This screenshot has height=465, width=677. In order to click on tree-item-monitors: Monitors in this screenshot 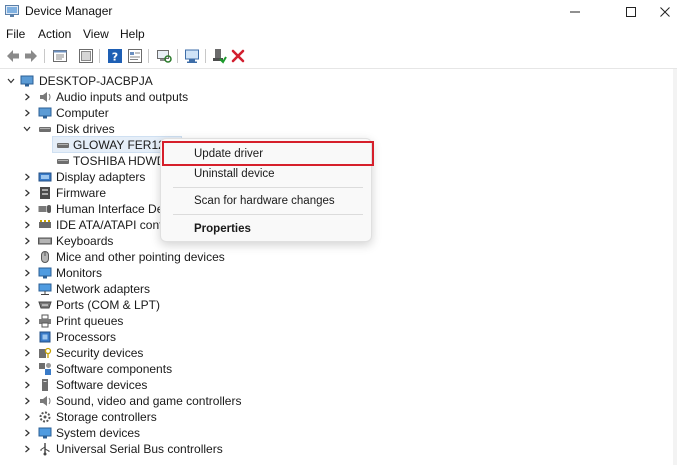, I will do `click(338, 273)`.